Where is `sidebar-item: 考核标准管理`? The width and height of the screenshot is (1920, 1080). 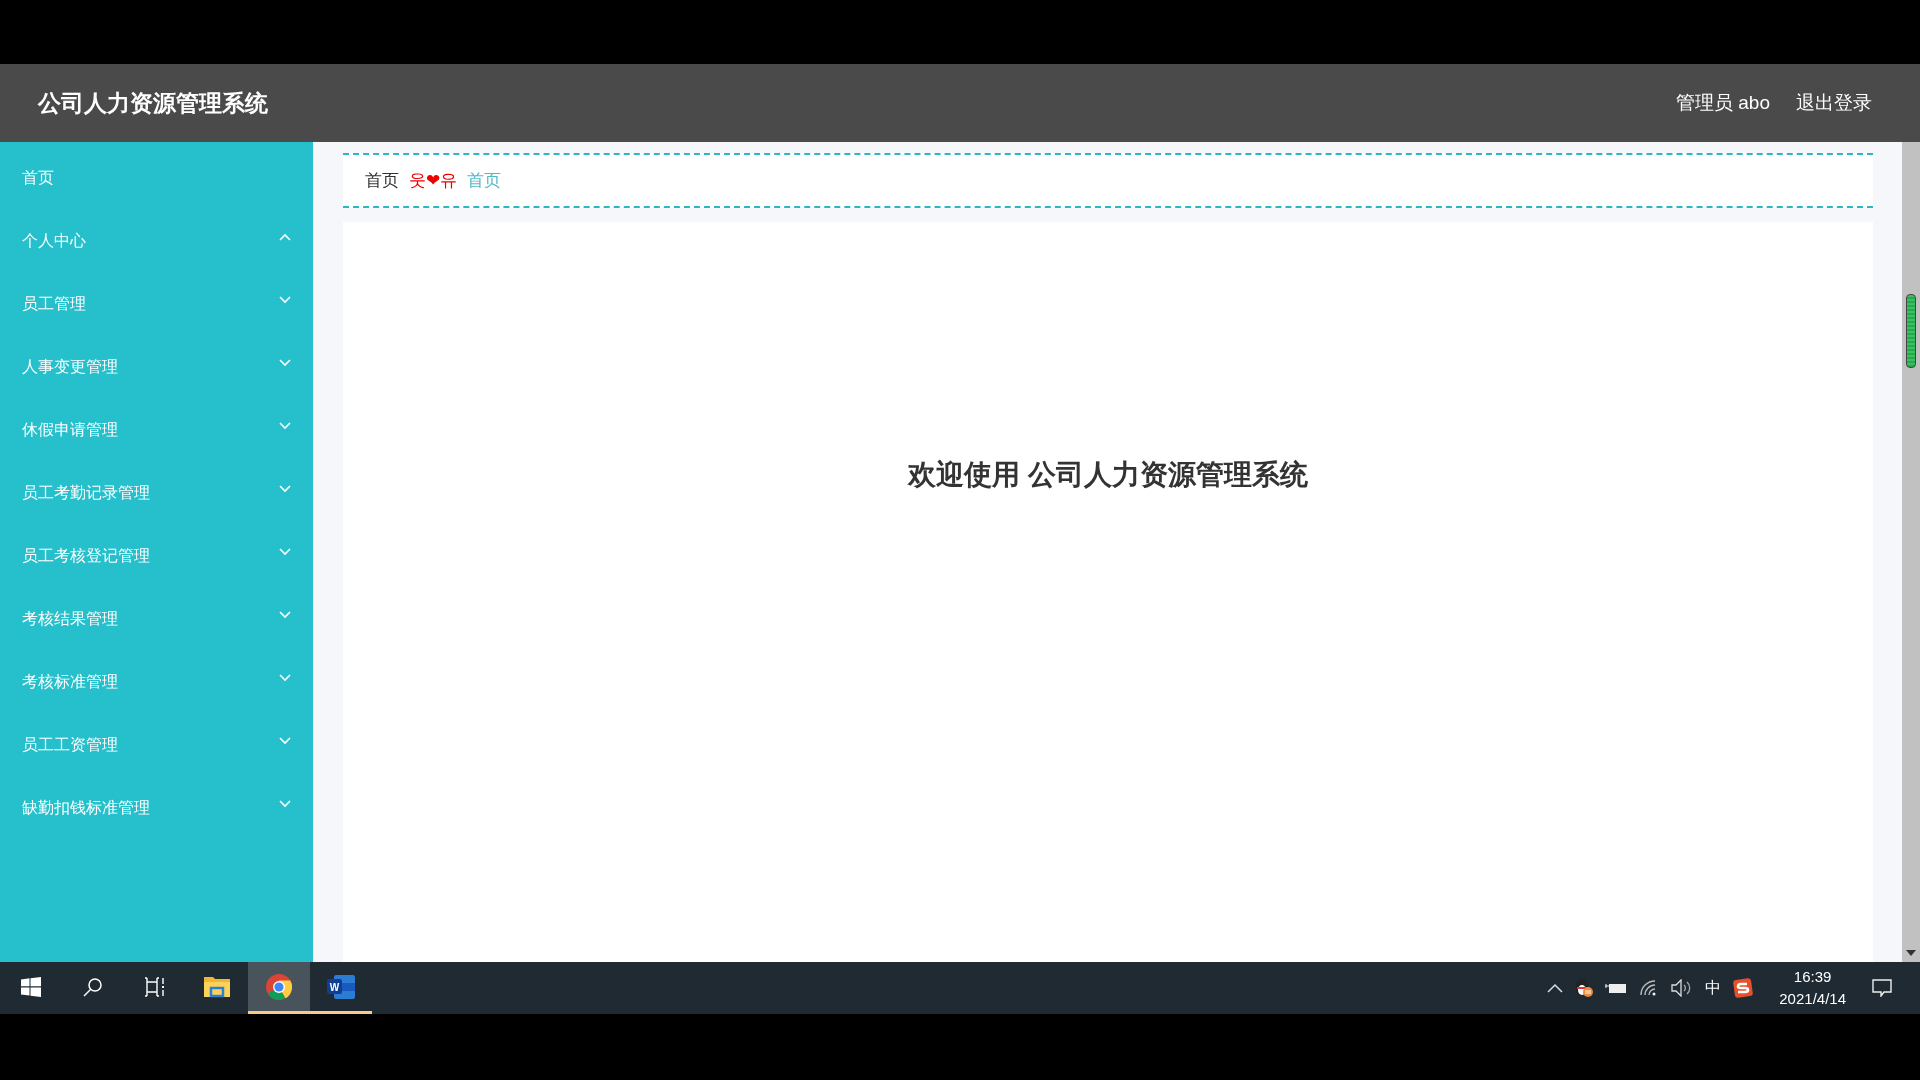 sidebar-item: 考核标准管理 is located at coordinates (59, 682).